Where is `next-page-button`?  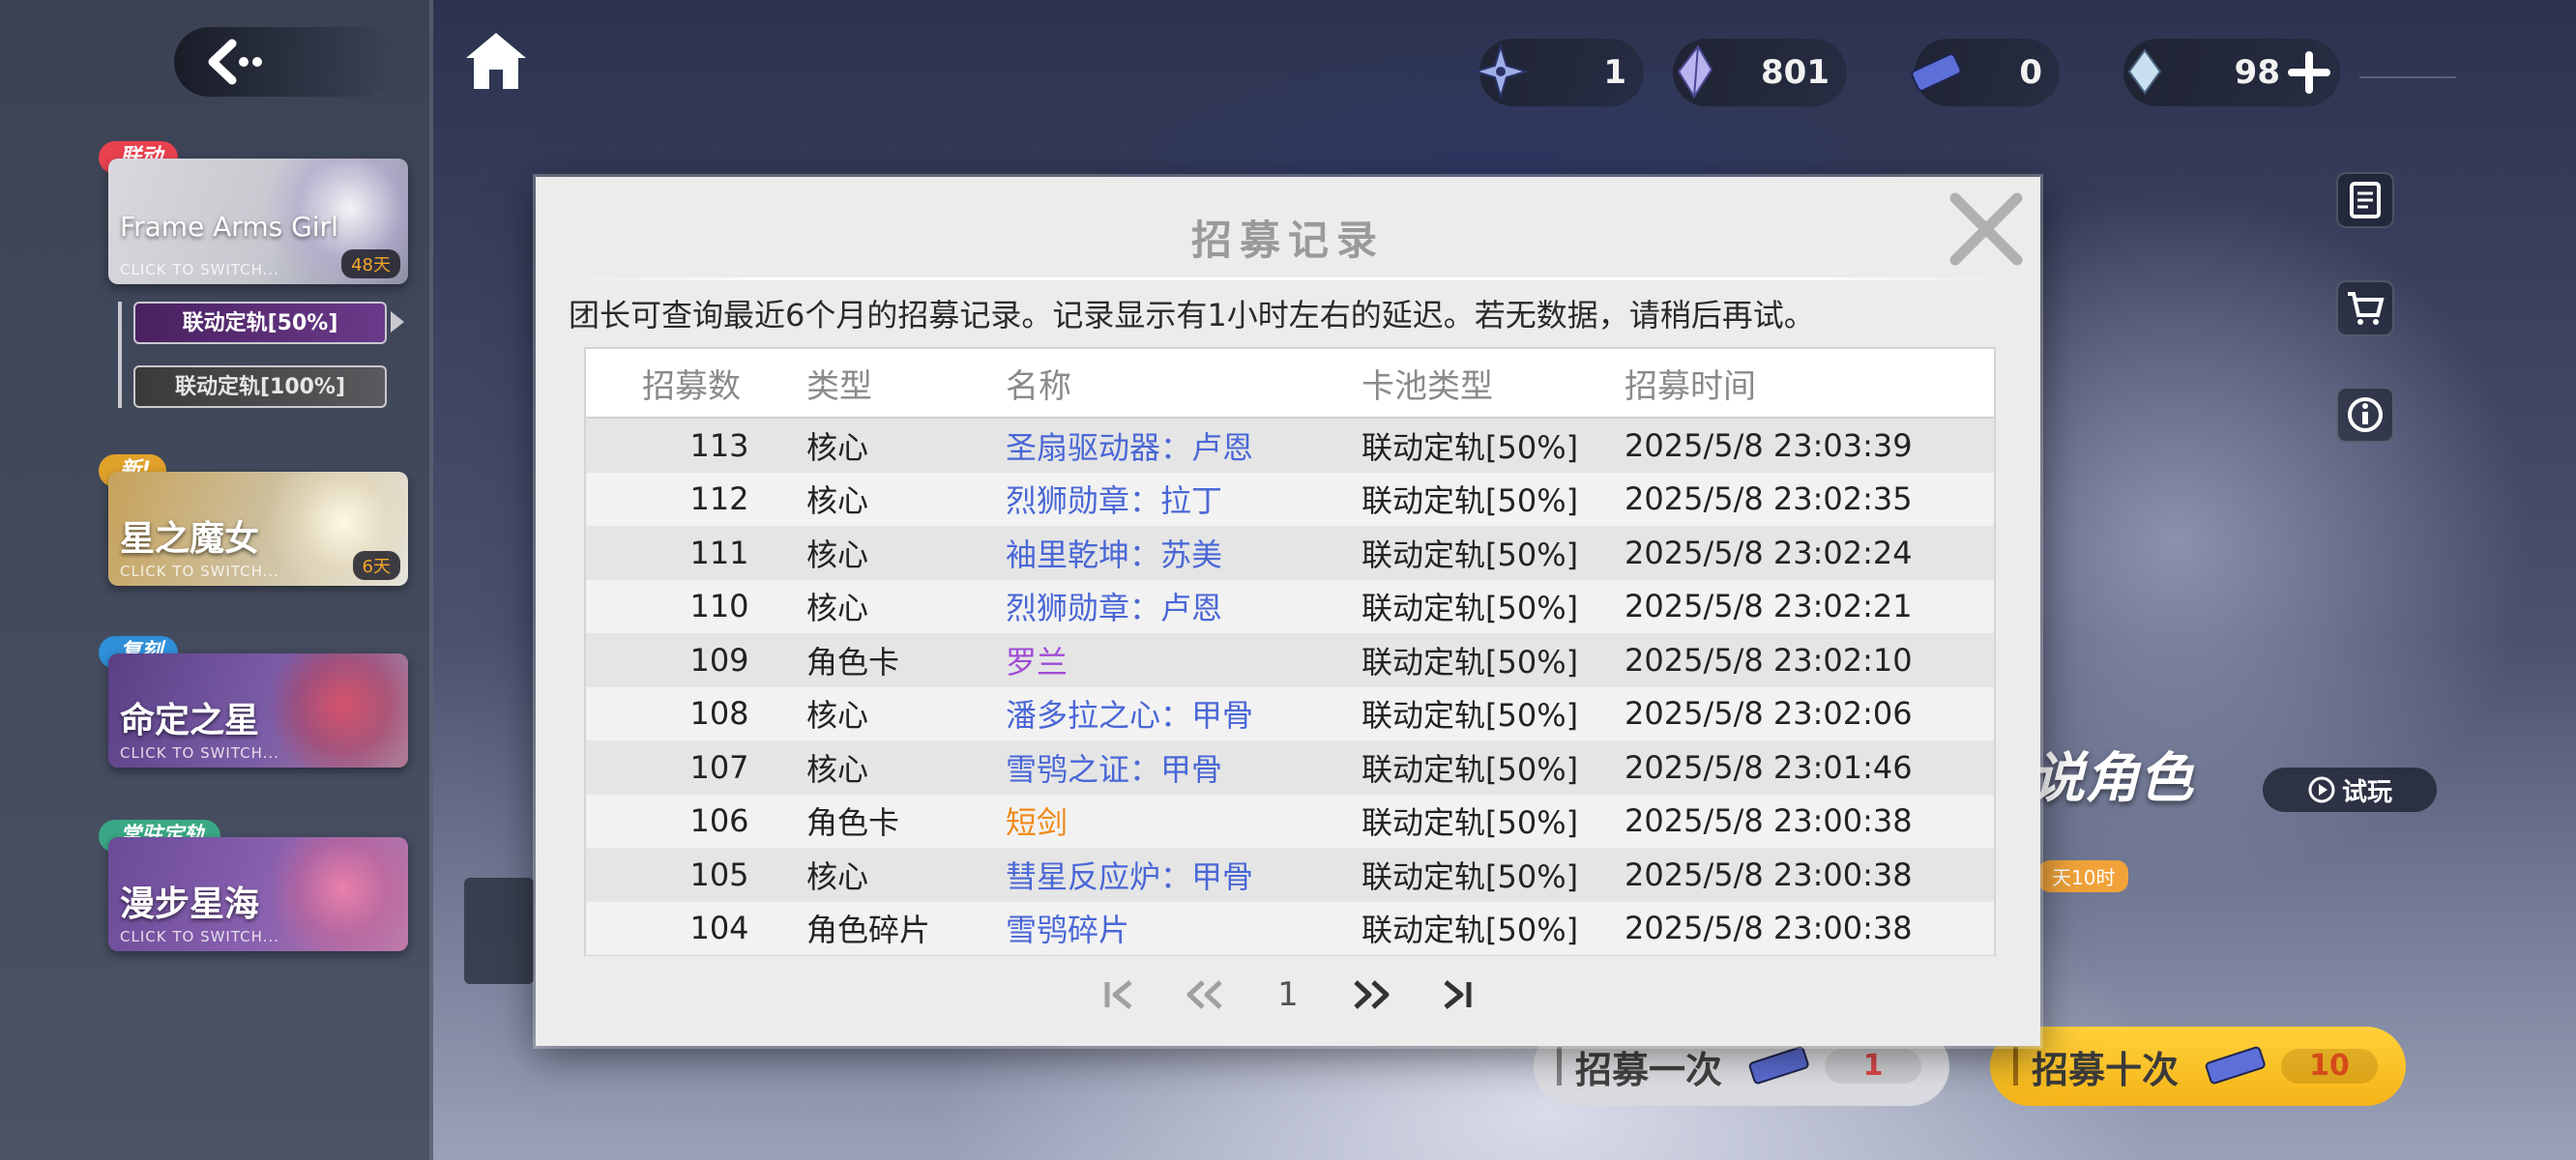
next-page-button is located at coordinates (1370, 995).